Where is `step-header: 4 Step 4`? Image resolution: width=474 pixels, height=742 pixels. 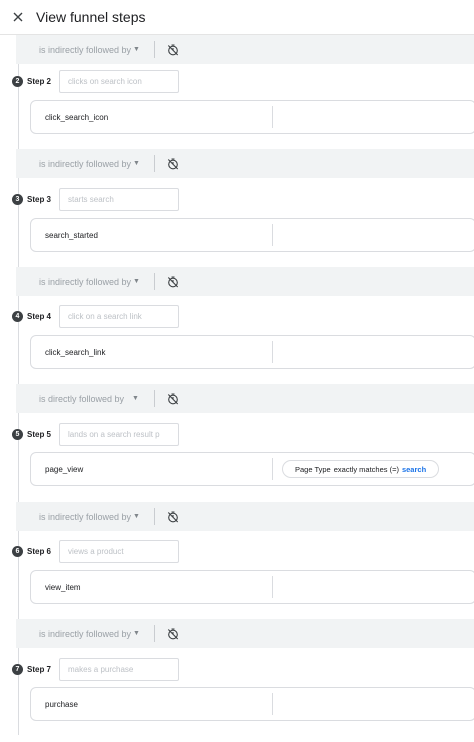 step-header: 4 Step 4 is located at coordinates (93, 316).